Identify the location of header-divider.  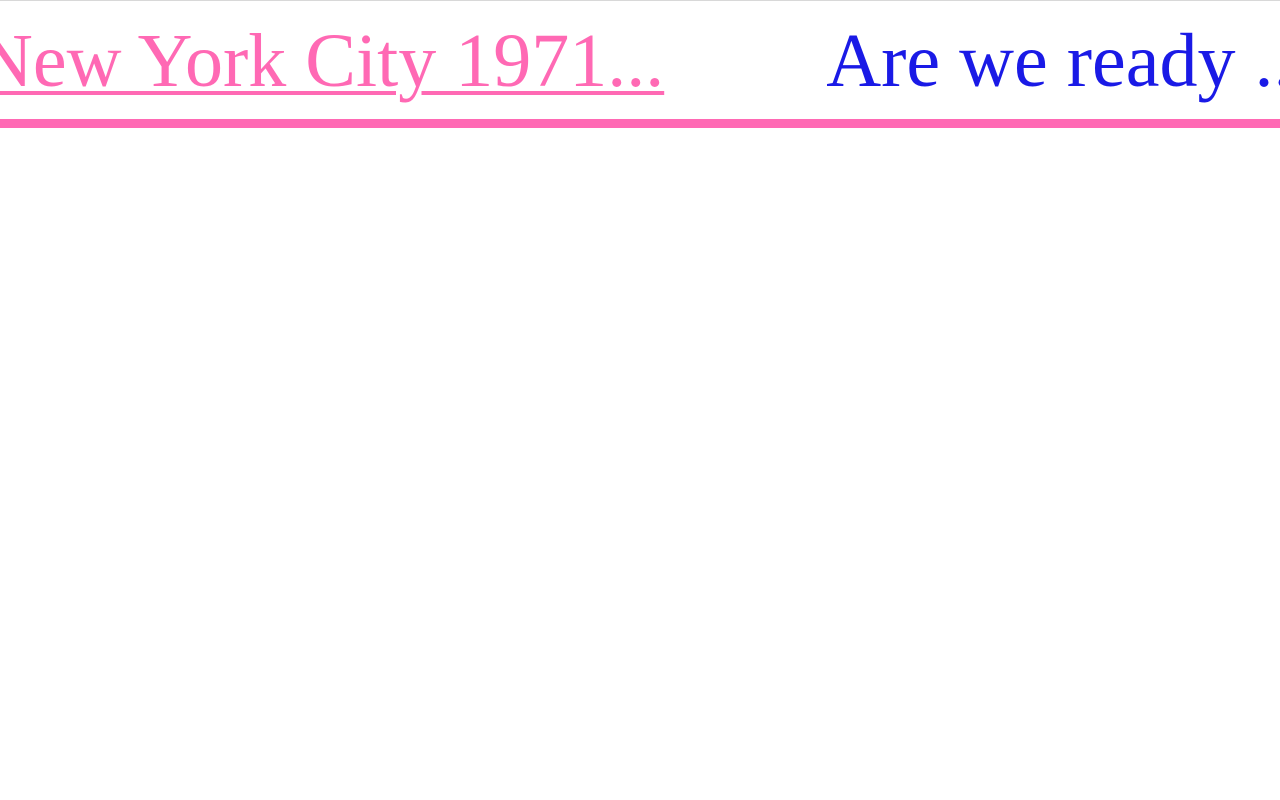
(640, 123).